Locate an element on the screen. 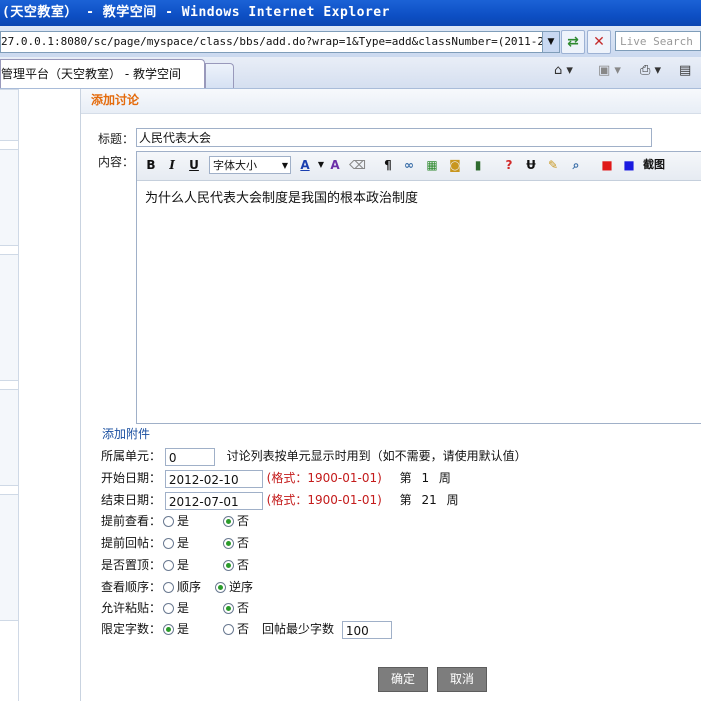  link-icon: ∞ is located at coordinates (409, 165).